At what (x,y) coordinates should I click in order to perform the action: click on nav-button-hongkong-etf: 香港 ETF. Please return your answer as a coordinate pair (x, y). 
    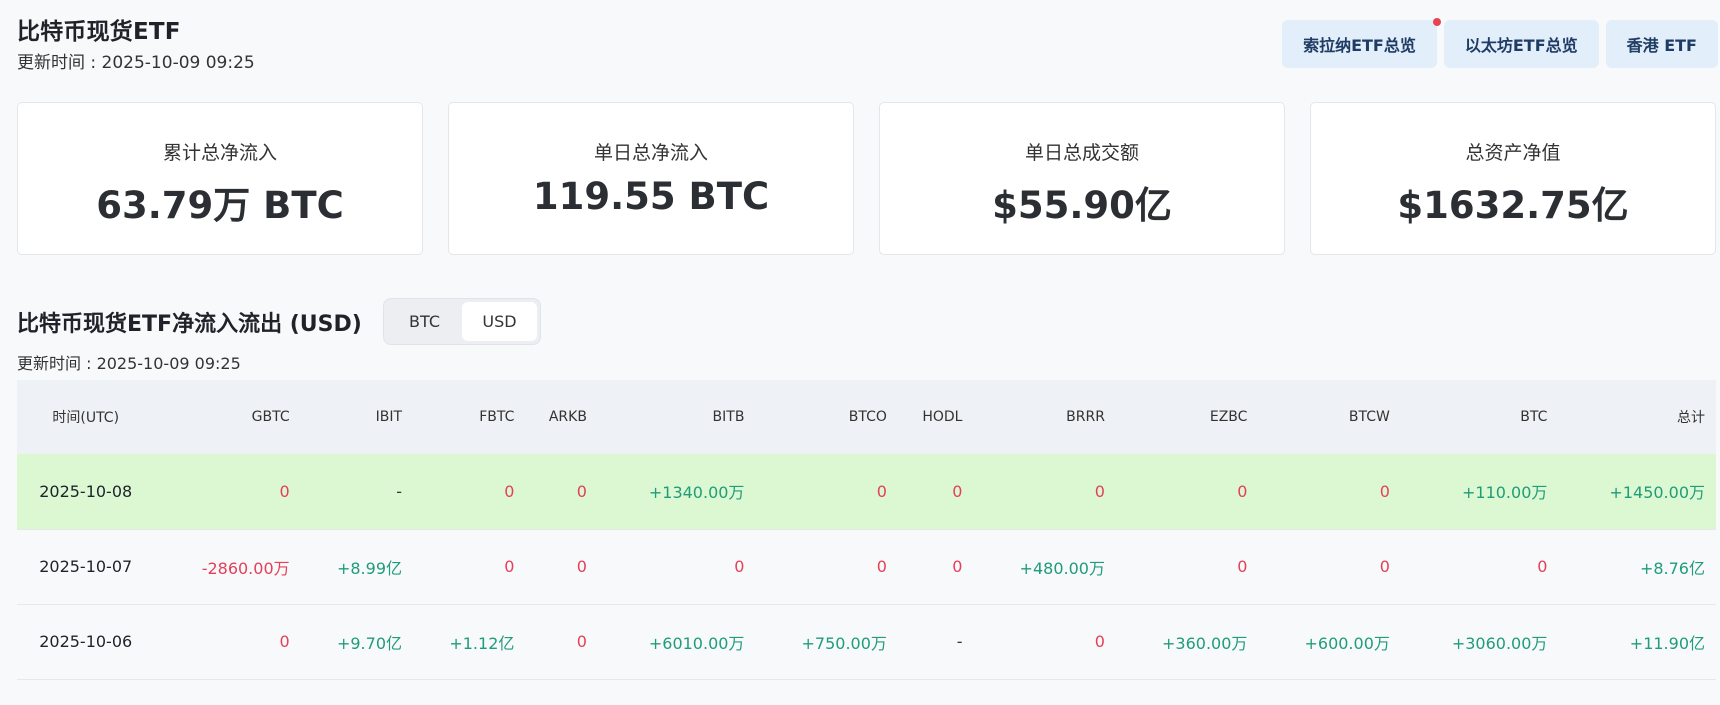
    Looking at the image, I should click on (1661, 44).